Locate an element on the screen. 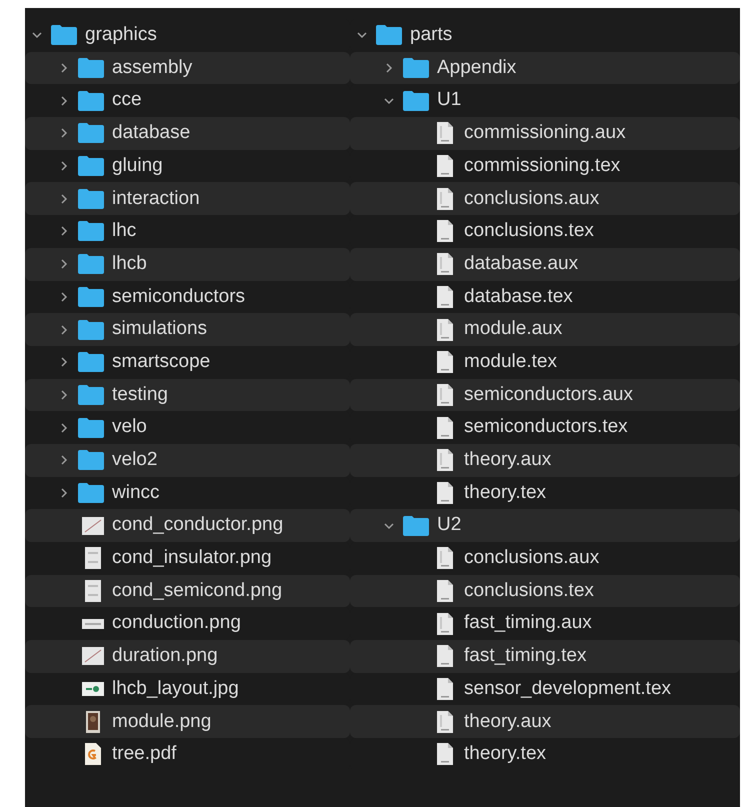  tree-row: semiconductors.aux is located at coordinates (545, 395).